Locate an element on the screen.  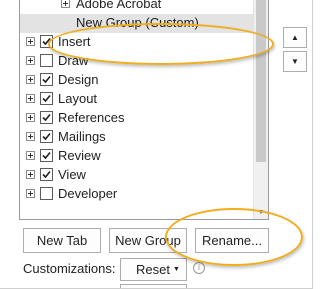
tree-item-label: Insert is located at coordinates (74, 41).